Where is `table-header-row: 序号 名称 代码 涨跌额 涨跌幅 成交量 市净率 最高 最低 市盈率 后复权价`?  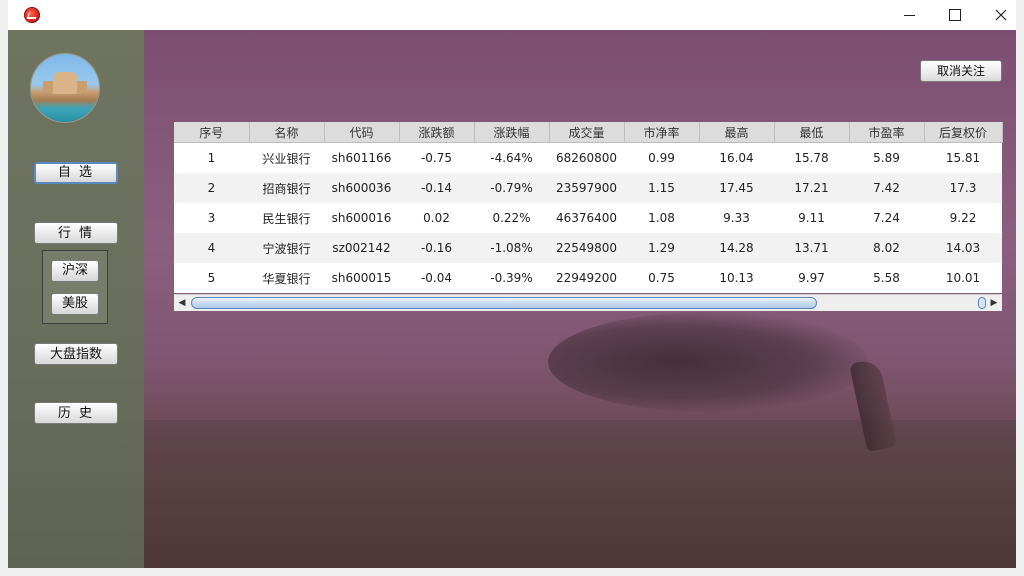
table-header-row: 序号 名称 代码 涨跌额 涨跌幅 成交量 市净率 最高 最低 市盈率 后复权价 is located at coordinates (588, 132).